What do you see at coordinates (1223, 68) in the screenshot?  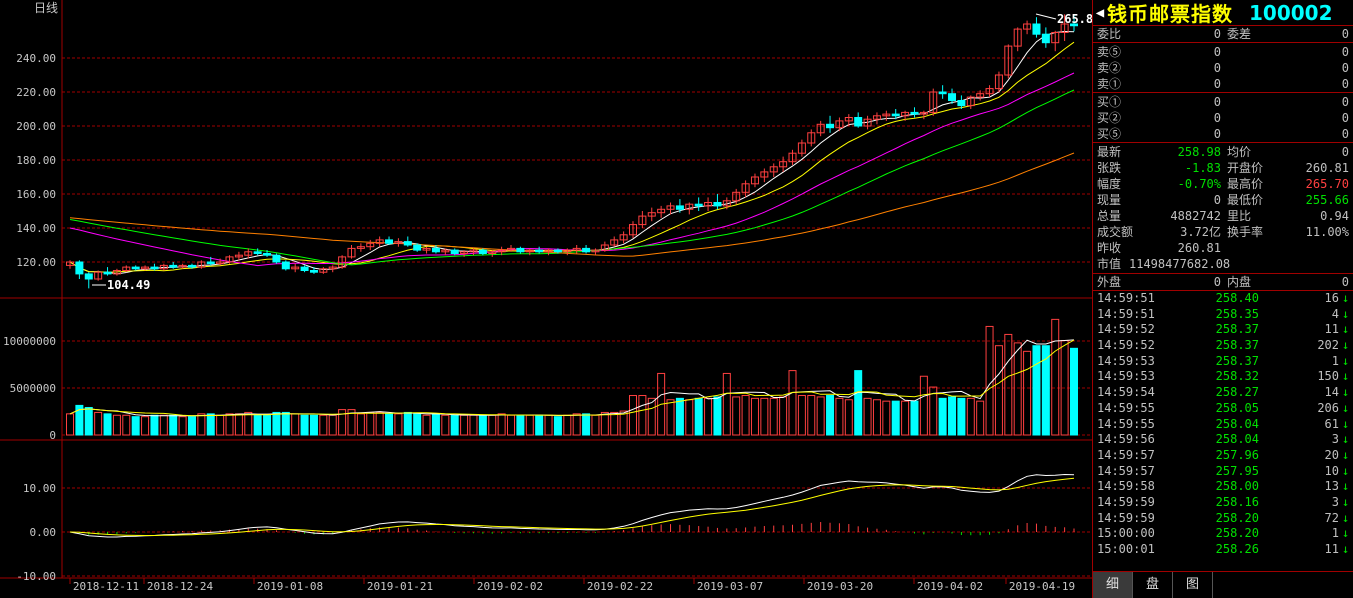 I see `ask-row: 卖② 0 0` at bounding box center [1223, 68].